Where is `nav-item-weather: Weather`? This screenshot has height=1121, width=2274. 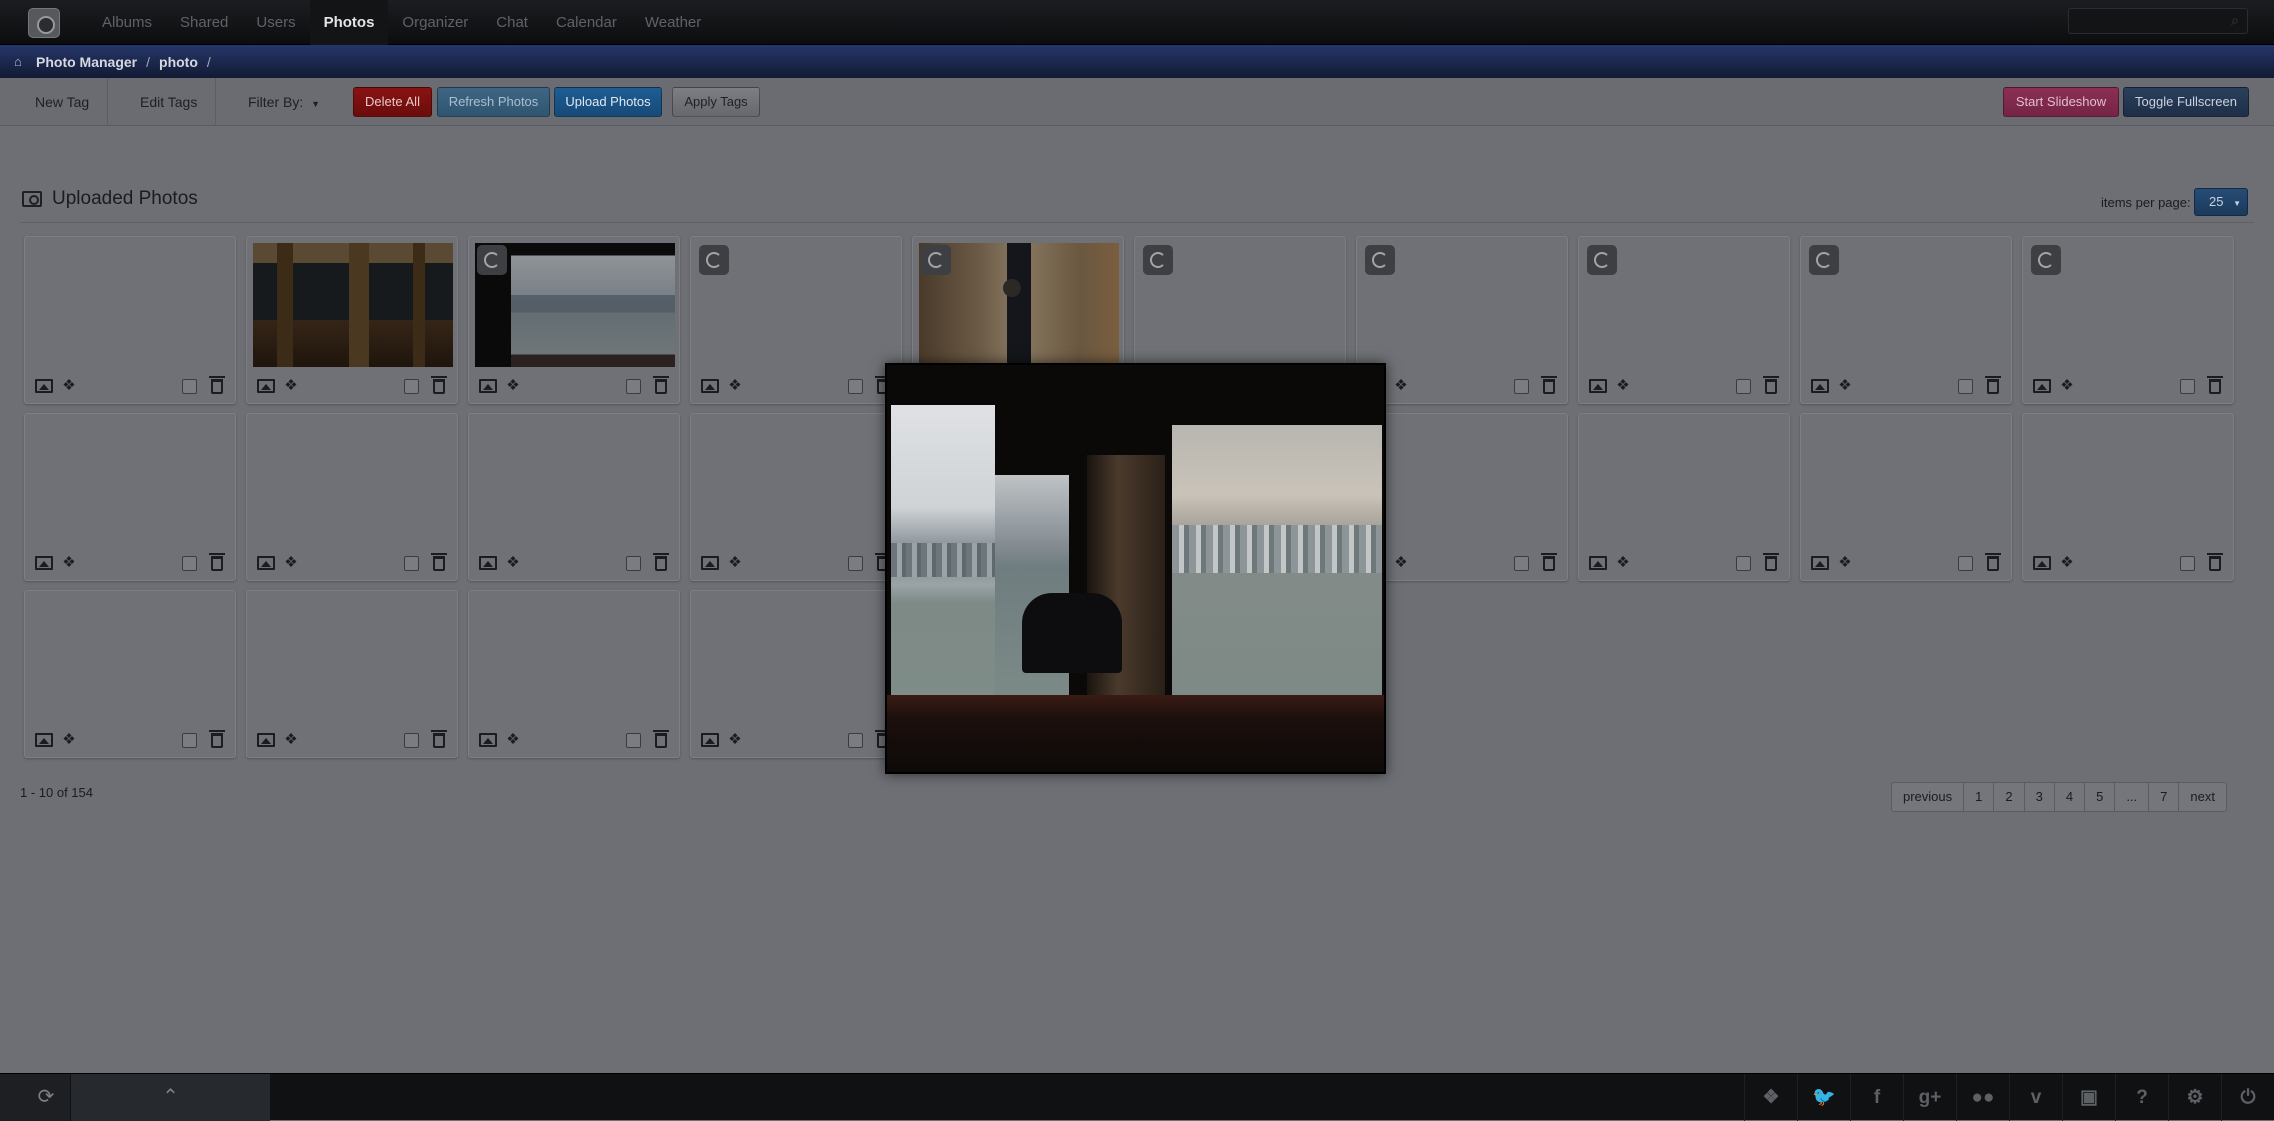
nav-item-weather: Weather is located at coordinates (673, 22).